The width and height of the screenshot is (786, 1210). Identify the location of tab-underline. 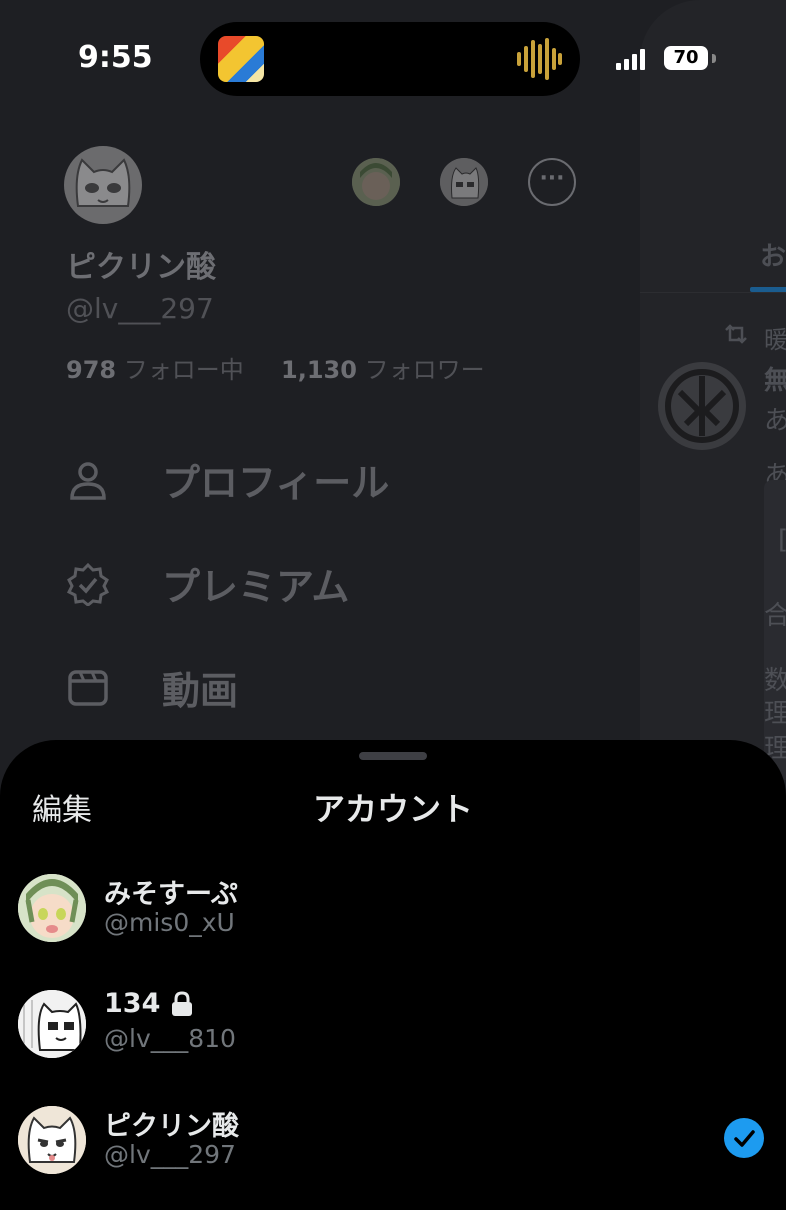
(768, 289).